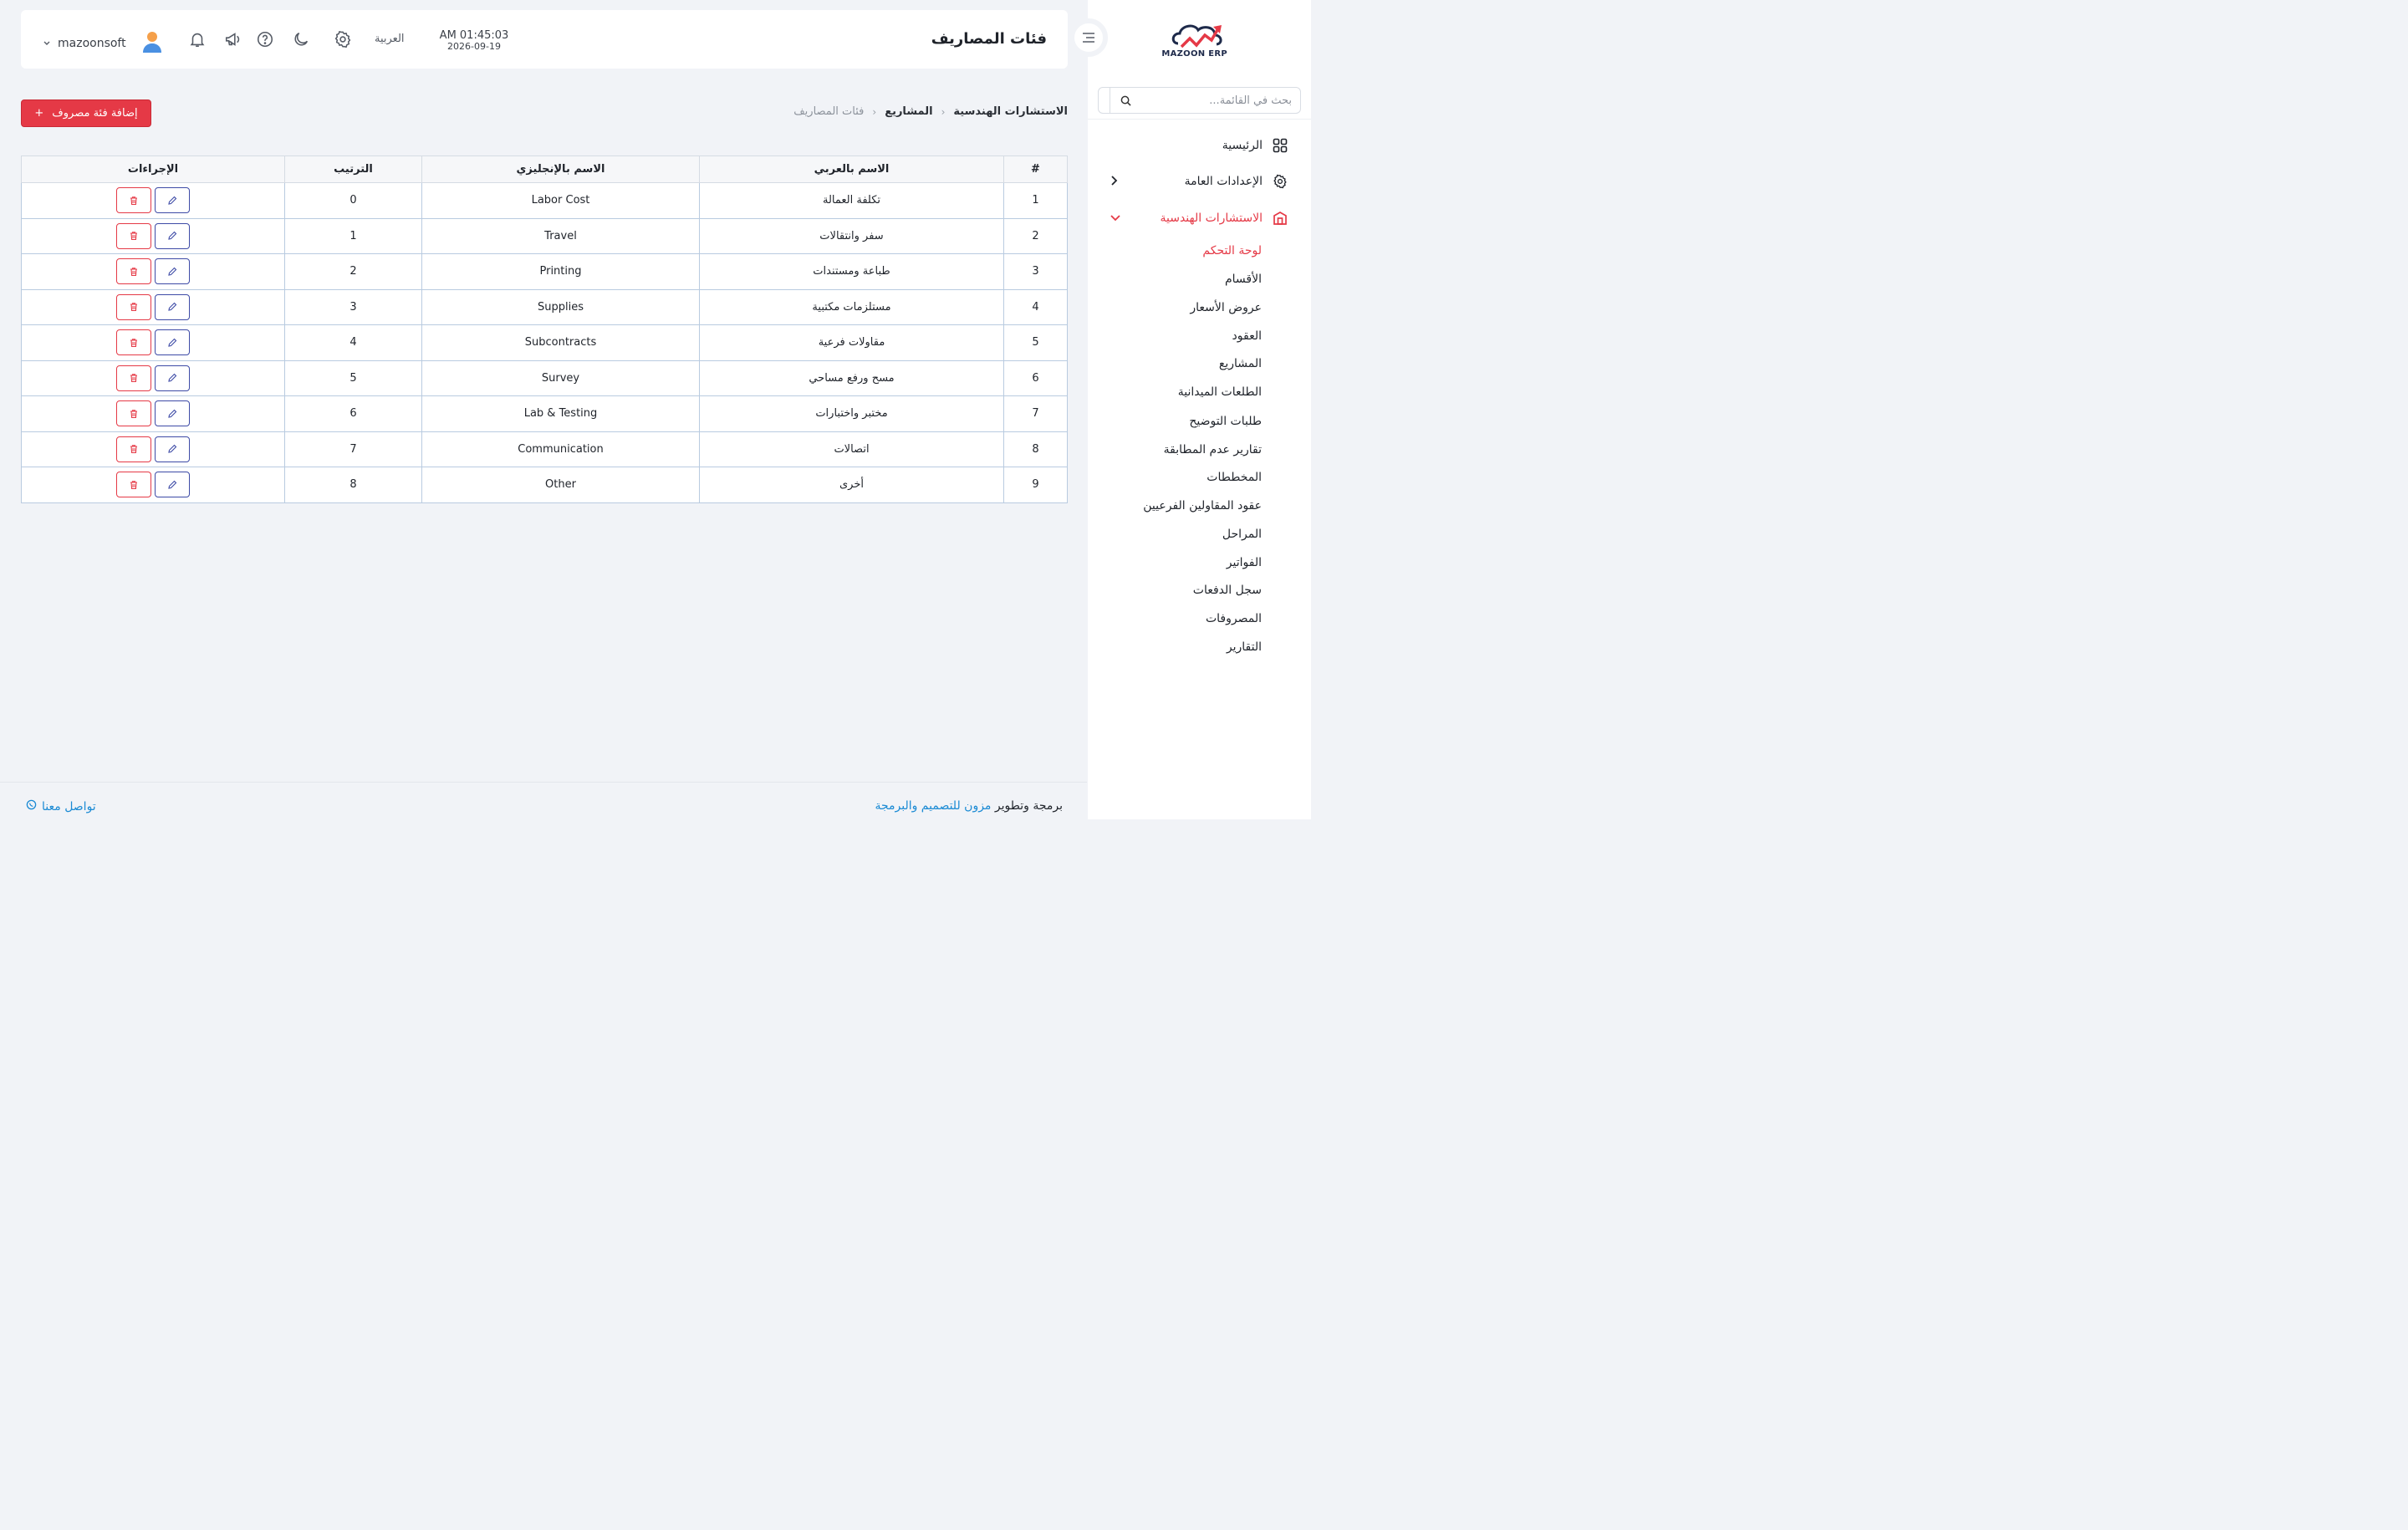 Image resolution: width=2408 pixels, height=1530 pixels. I want to click on sidebar-item-home: الرئيسية, so click(1255, 145).